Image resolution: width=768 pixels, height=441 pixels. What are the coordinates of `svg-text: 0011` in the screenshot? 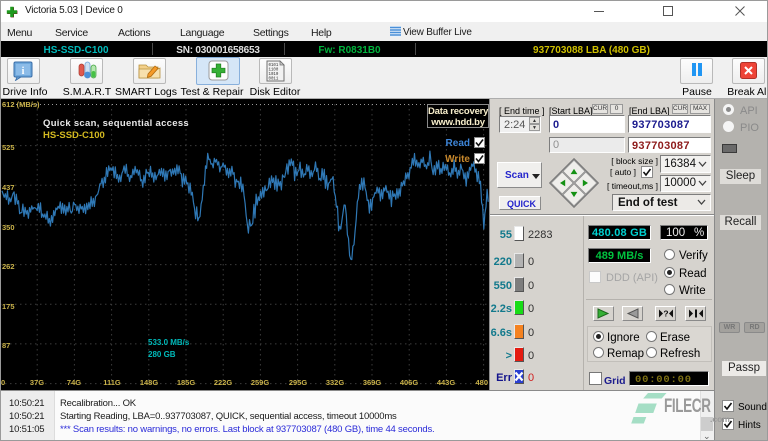 It's located at (274, 80).